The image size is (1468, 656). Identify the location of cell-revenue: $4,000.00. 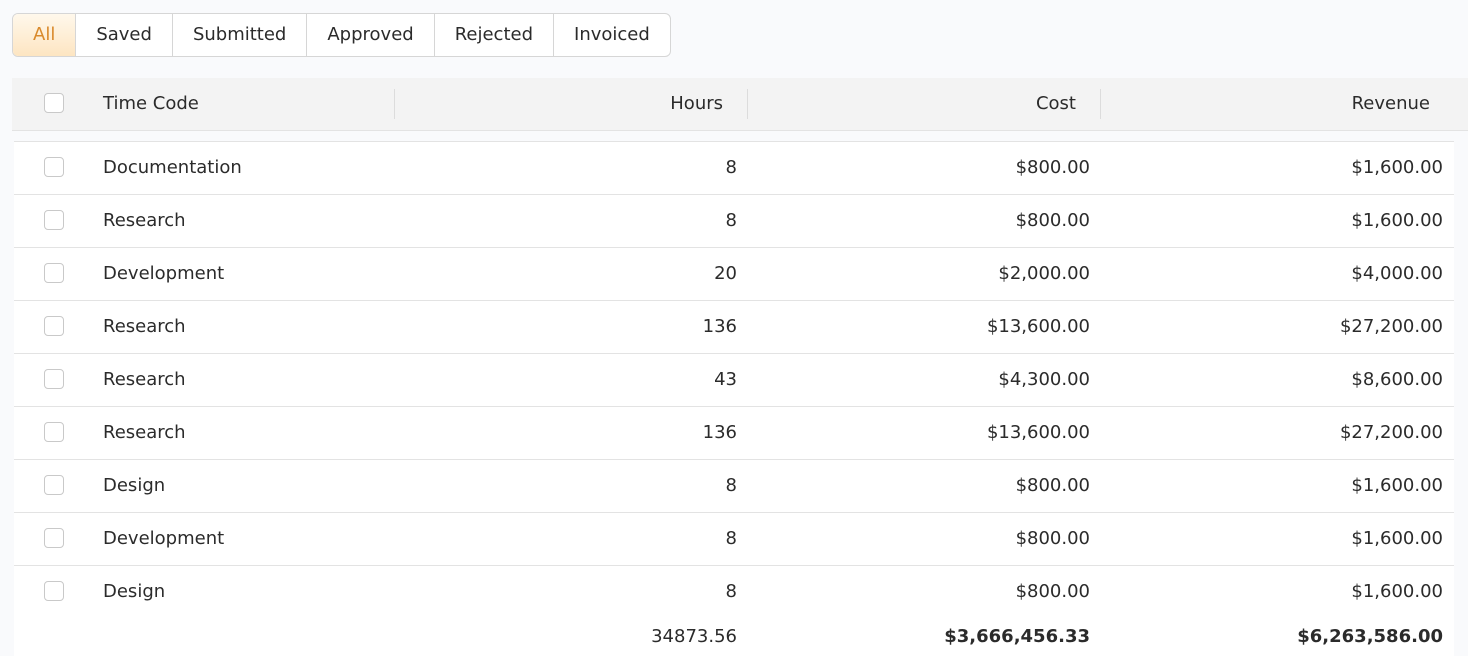
(1397, 273).